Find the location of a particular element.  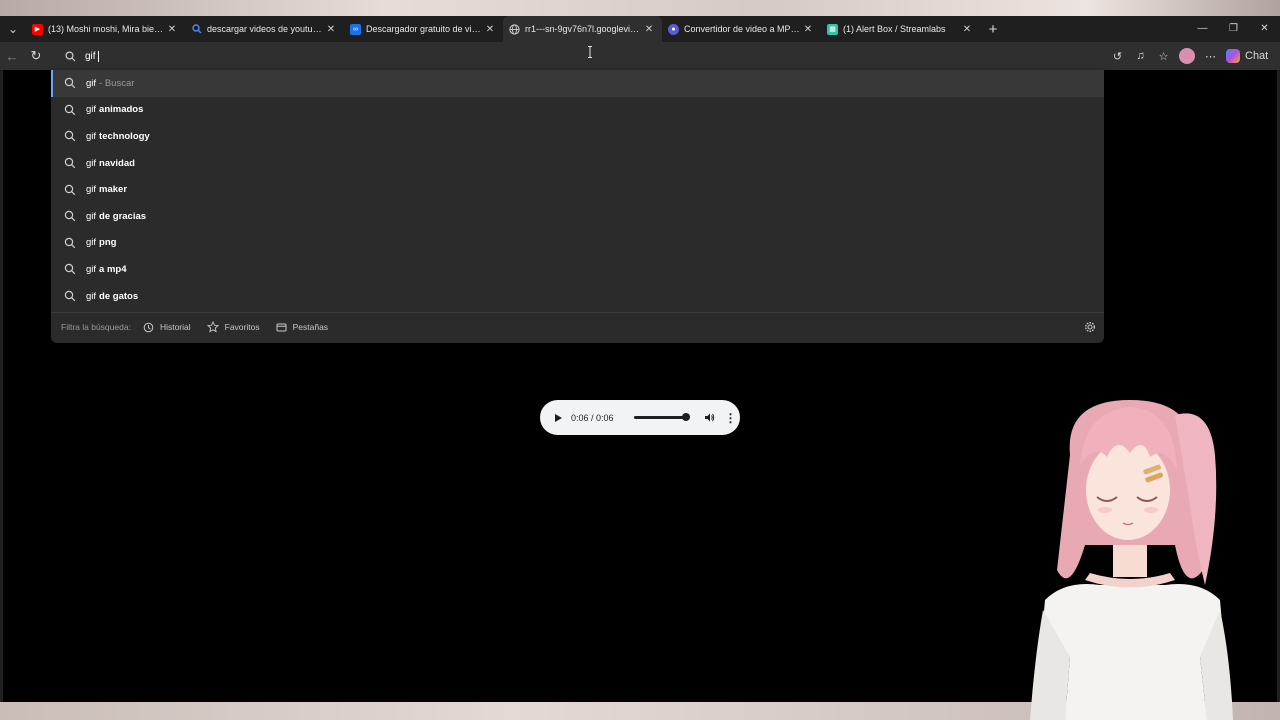

progress-thumb is located at coordinates (685, 417).